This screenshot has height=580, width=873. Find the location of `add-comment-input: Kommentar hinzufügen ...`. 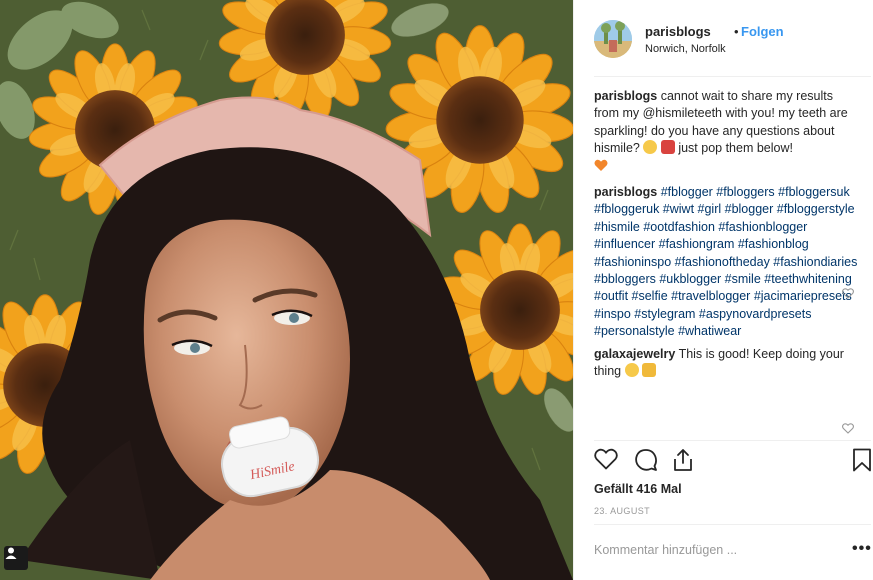

add-comment-input: Kommentar hinzufügen ... is located at coordinates (665, 550).